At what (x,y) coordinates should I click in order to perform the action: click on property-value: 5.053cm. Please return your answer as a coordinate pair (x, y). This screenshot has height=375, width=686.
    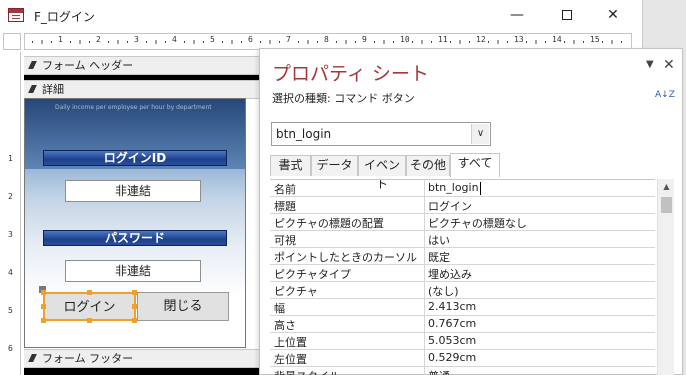
    Looking at the image, I should click on (540, 340).